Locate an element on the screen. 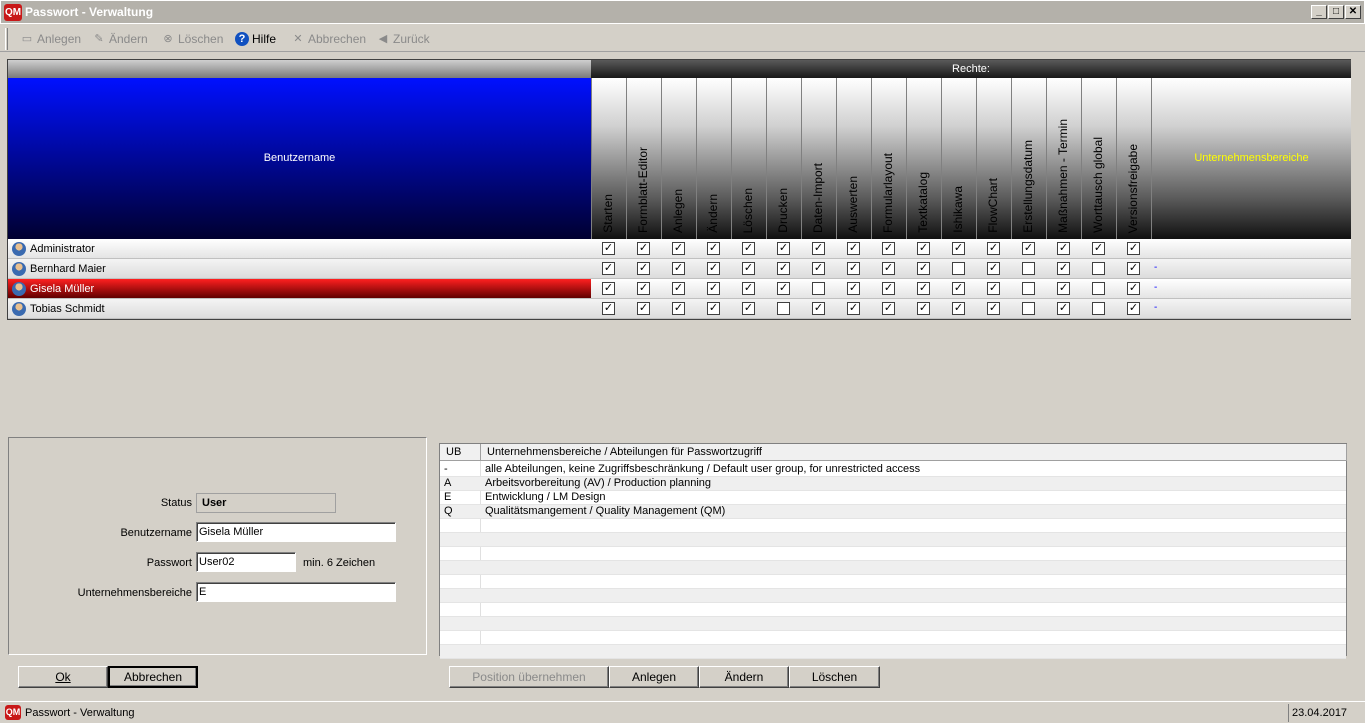 Image resolution: width=1365 pixels, height=723 pixels. password-field: User02 is located at coordinates (246, 562).